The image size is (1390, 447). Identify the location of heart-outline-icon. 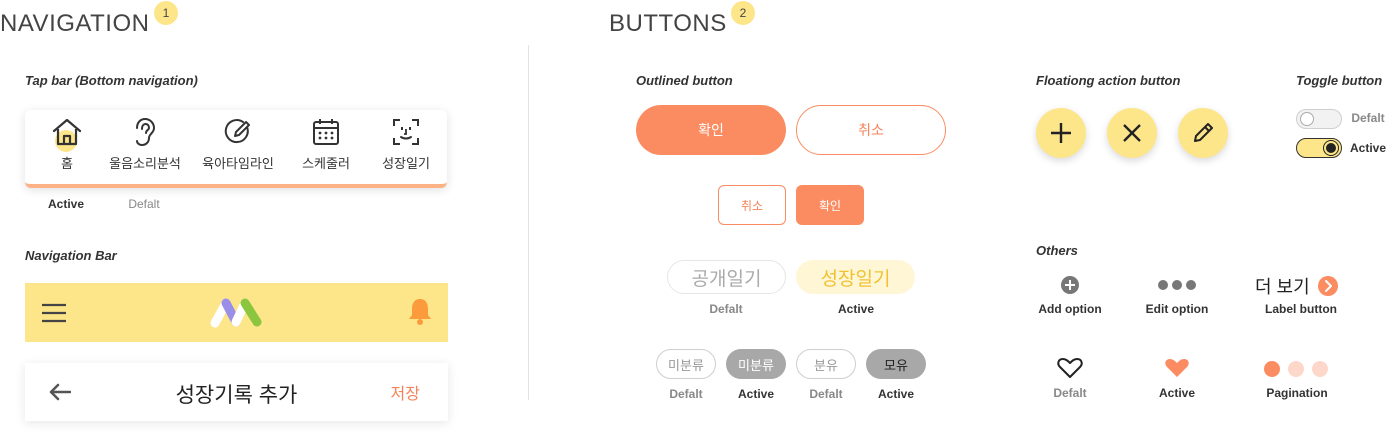
(1070, 368).